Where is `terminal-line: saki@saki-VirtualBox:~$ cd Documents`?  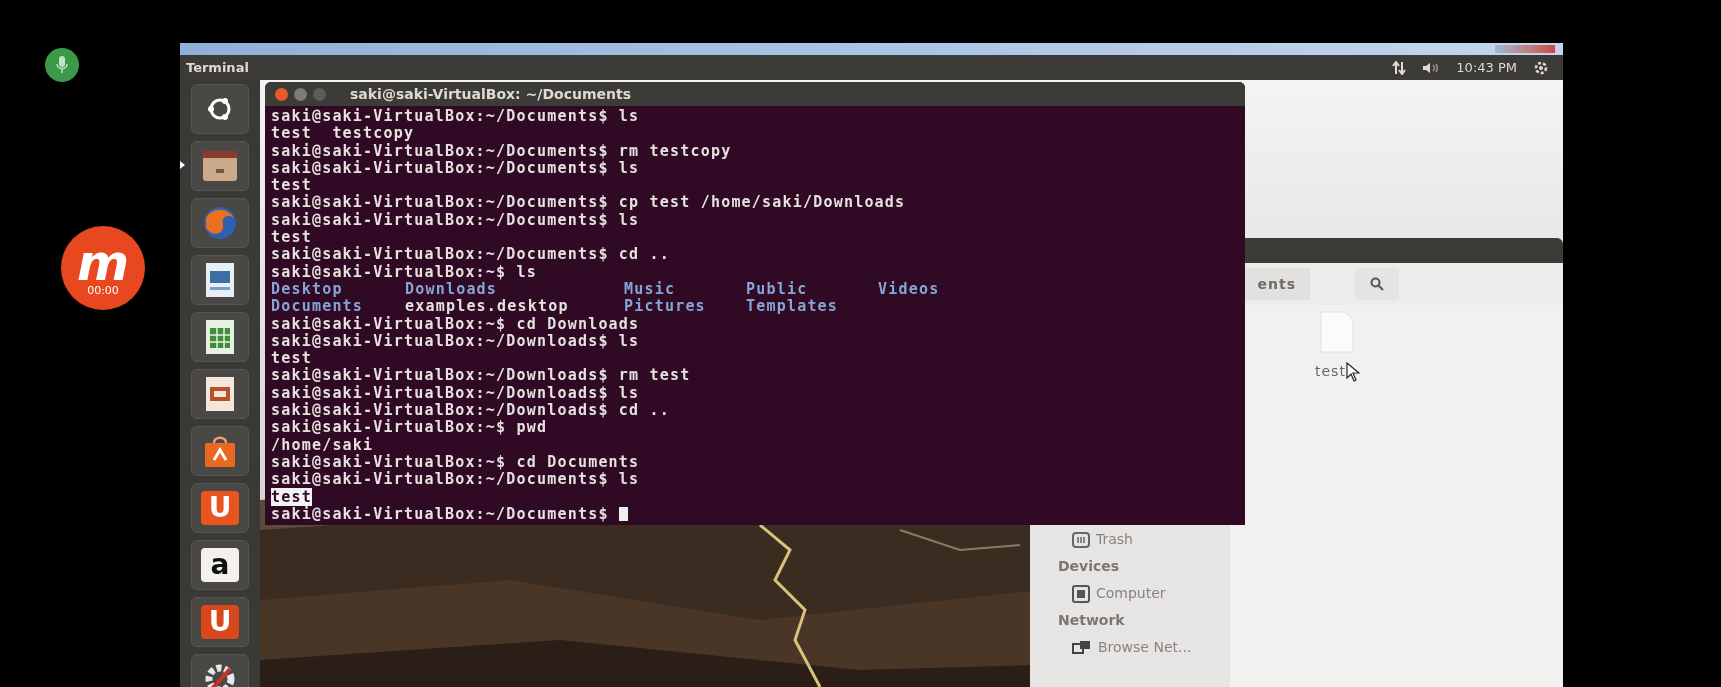
terminal-line: saki@saki-VirtualBox:~$ cd Documents is located at coordinates (455, 462).